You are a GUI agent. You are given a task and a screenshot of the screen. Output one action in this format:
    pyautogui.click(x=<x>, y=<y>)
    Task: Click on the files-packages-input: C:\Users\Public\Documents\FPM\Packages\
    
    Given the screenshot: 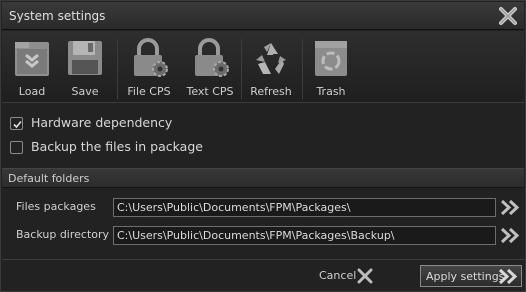 What is the action you would take?
    pyautogui.click(x=304, y=207)
    